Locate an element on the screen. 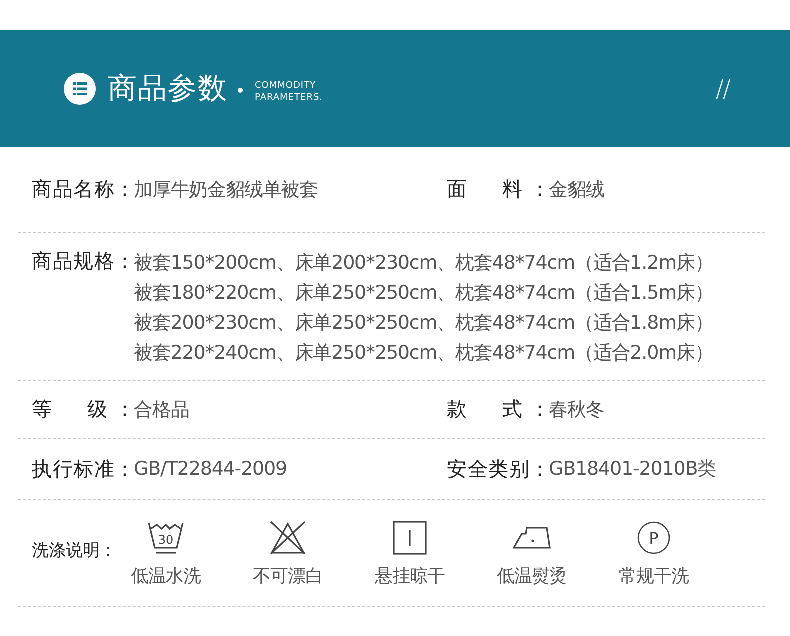  crossed-triangle-icon is located at coordinates (288, 538).